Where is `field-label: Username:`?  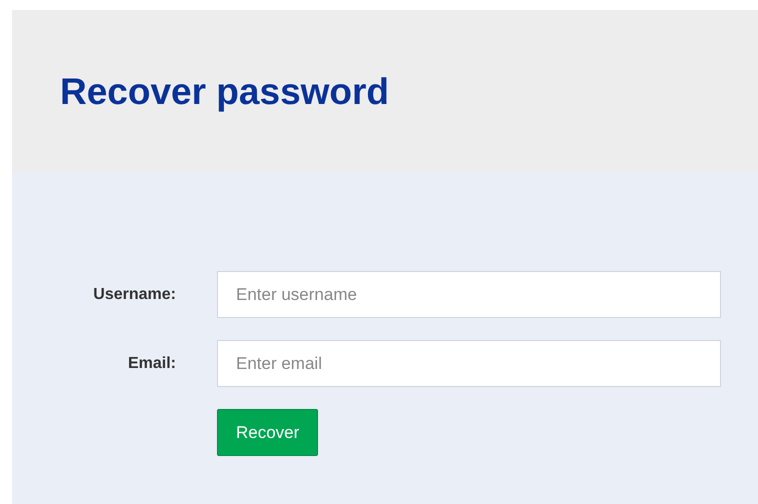
field-label: Username: is located at coordinates (134, 294).